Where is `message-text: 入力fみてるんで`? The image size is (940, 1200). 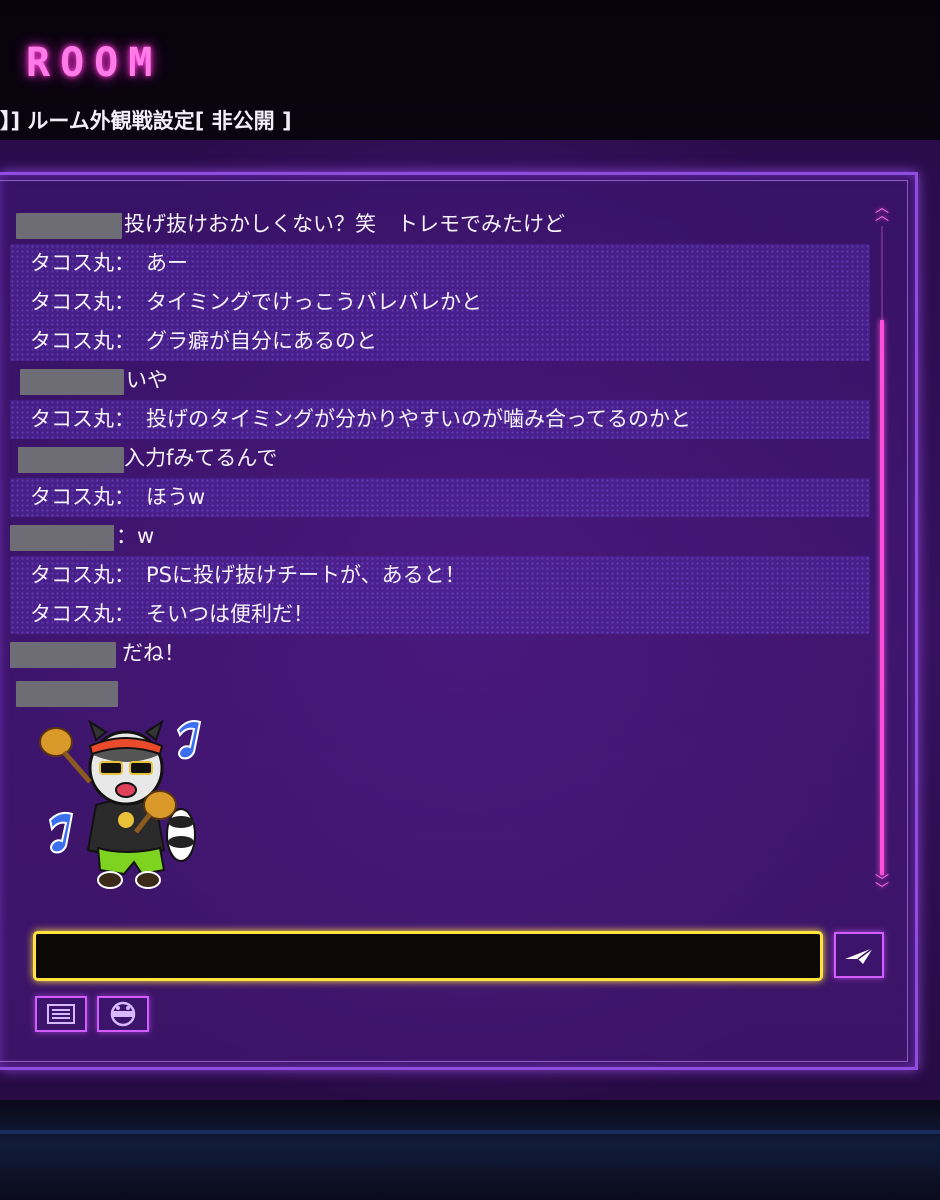 message-text: 入力fみてるんで is located at coordinates (201, 458).